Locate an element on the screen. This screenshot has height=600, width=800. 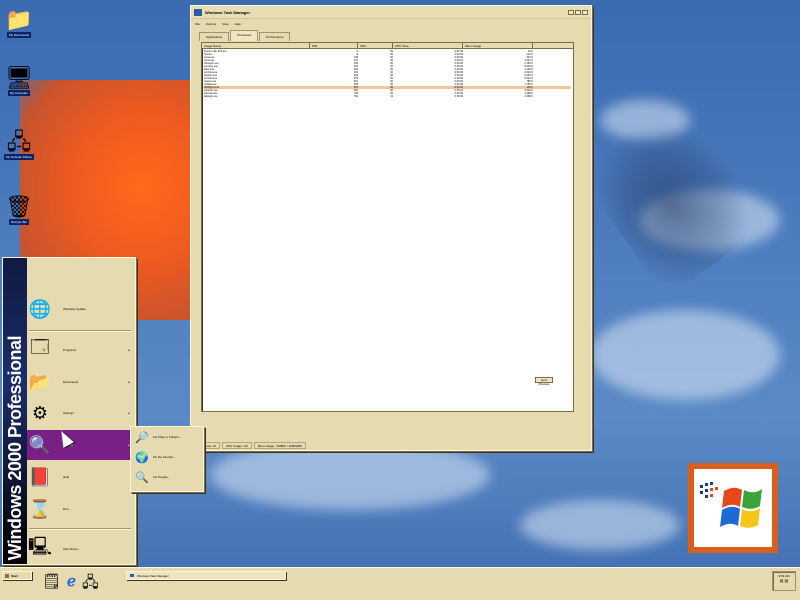
start-item-label: Search is located at coordinates (68, 445).